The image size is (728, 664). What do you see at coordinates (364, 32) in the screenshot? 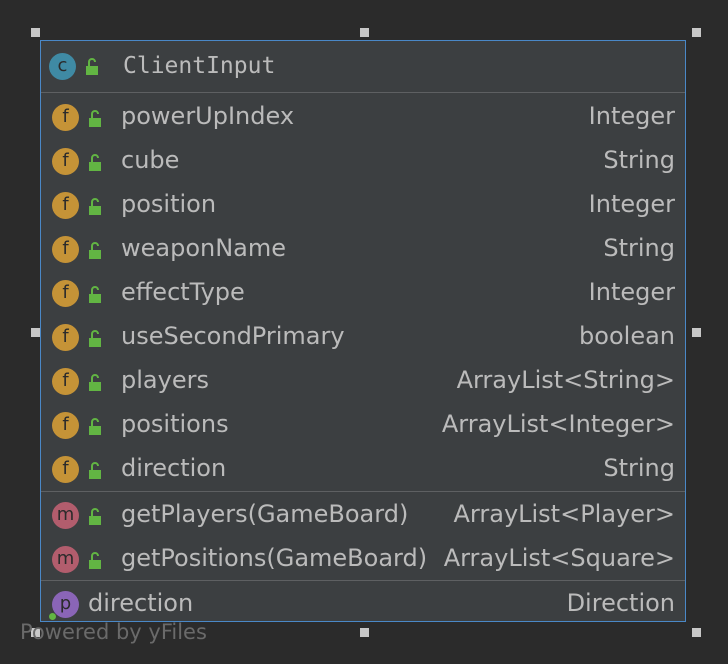
I see `resize-handle-top-center` at bounding box center [364, 32].